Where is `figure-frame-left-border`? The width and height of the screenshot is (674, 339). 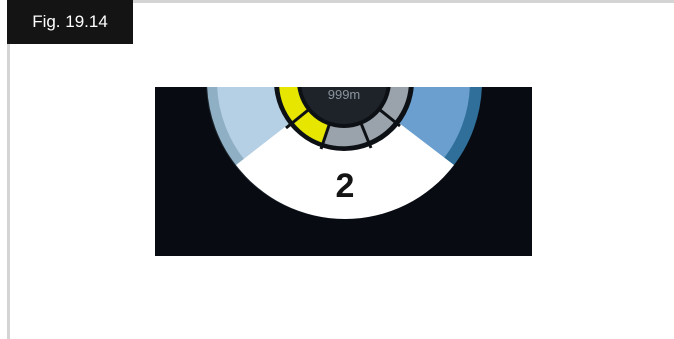
figure-frame-left-border is located at coordinates (8, 169).